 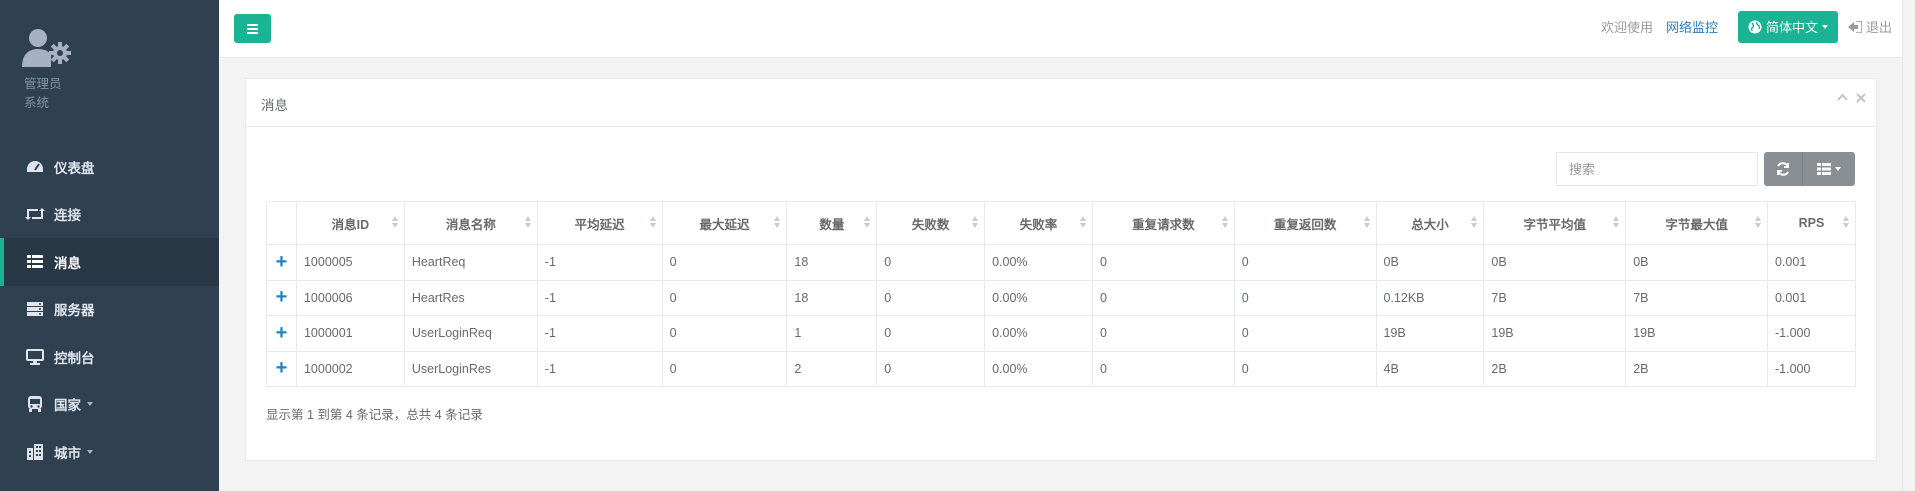 I want to click on menu-toggle-button, so click(x=252, y=28).